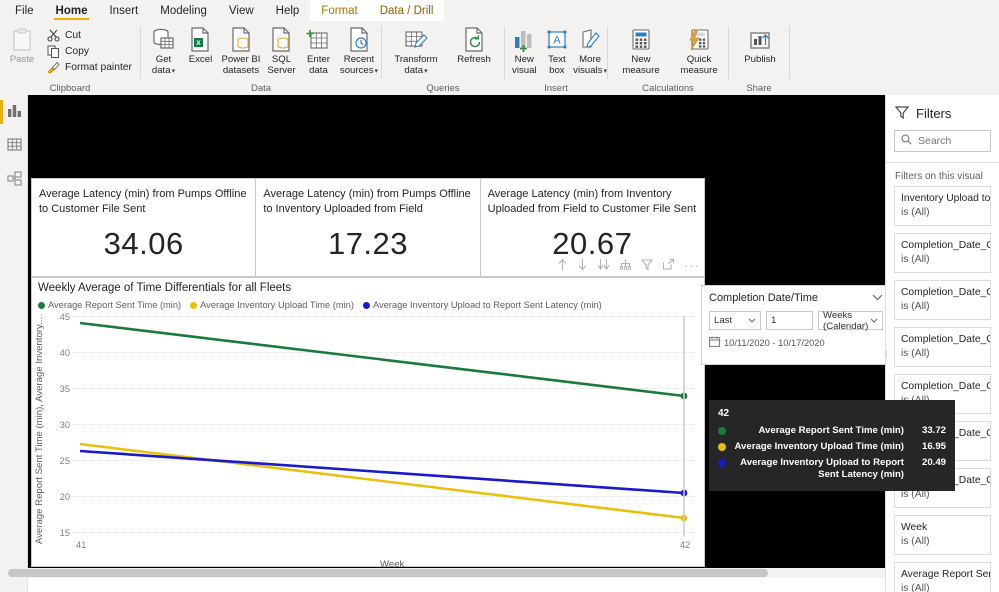 The height and width of the screenshot is (592, 999). I want to click on ribbon-group-queries: Transform data▾ Refresh Queries, so click(443, 58).